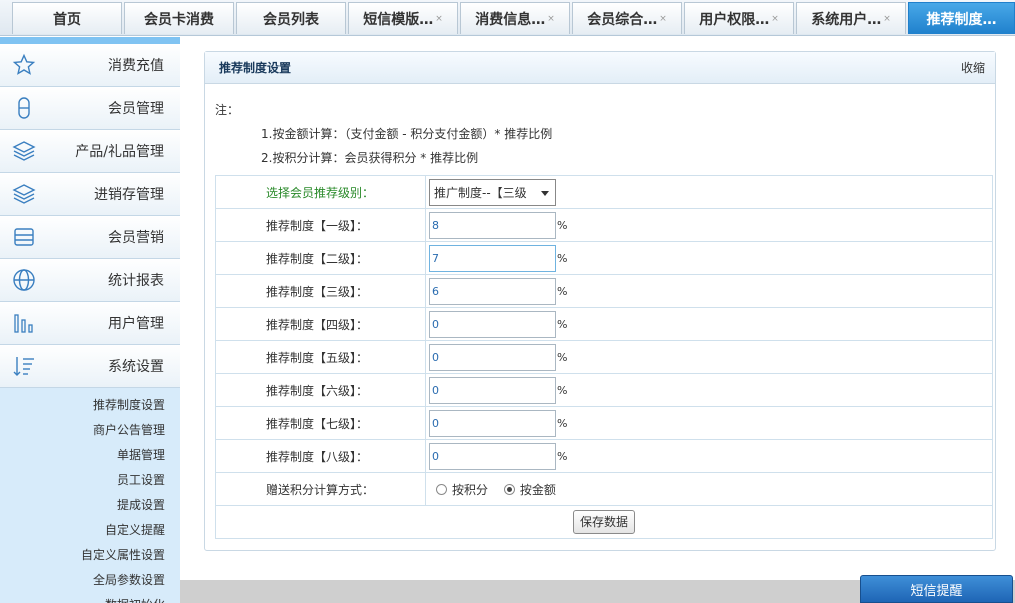 The width and height of the screenshot is (1015, 603). I want to click on radio-by-amount: 按金额, so click(529, 489).